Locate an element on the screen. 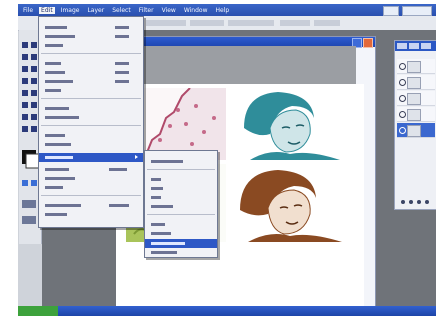 Image resolution: width=436 pixels, height=316 pixels. menu-image: Image is located at coordinates (70, 10).